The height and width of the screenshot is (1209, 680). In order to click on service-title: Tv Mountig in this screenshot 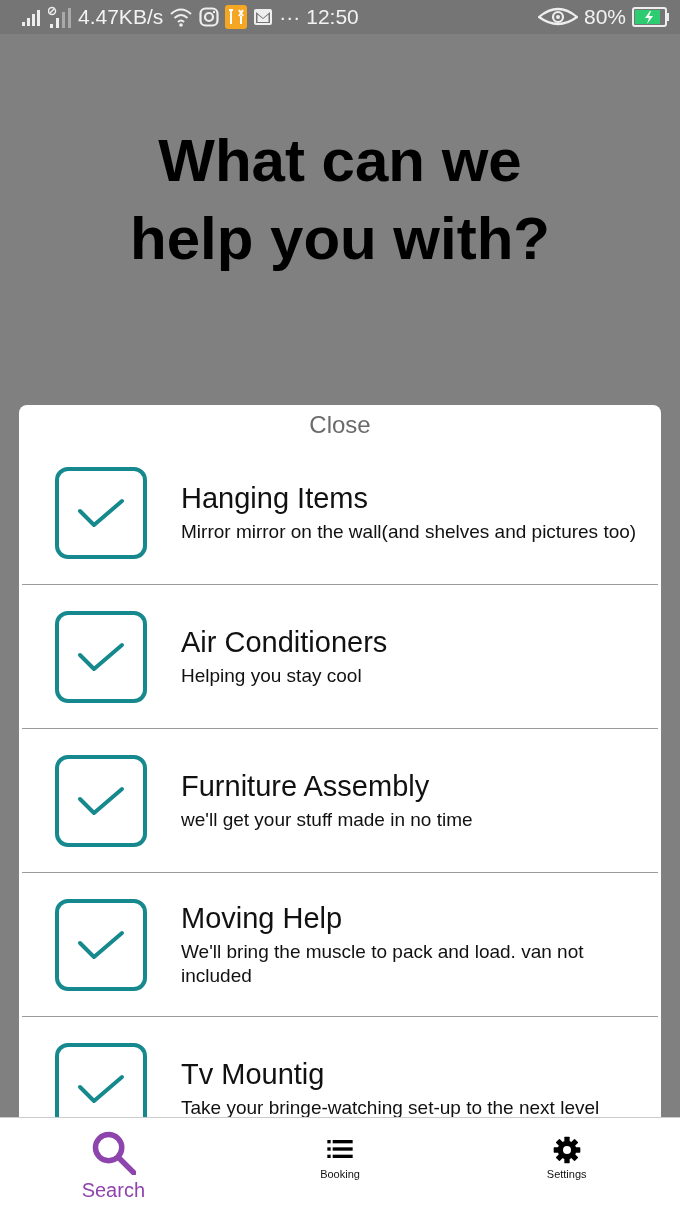, I will do `click(253, 1074)`.